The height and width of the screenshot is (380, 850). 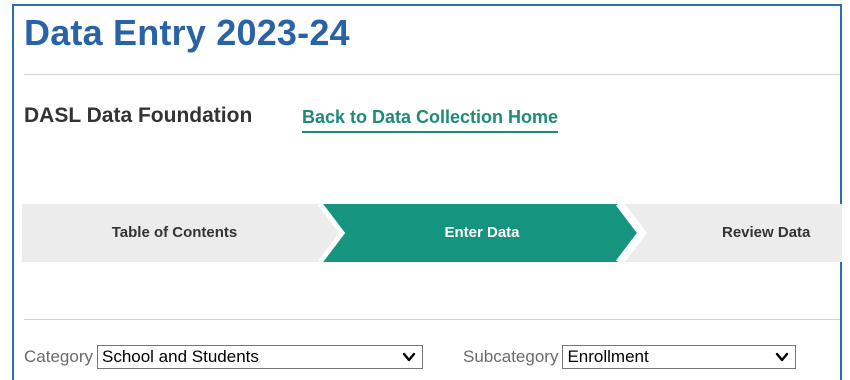 What do you see at coordinates (174, 233) in the screenshot?
I see `step-table-of-contents: Table of Contents` at bounding box center [174, 233].